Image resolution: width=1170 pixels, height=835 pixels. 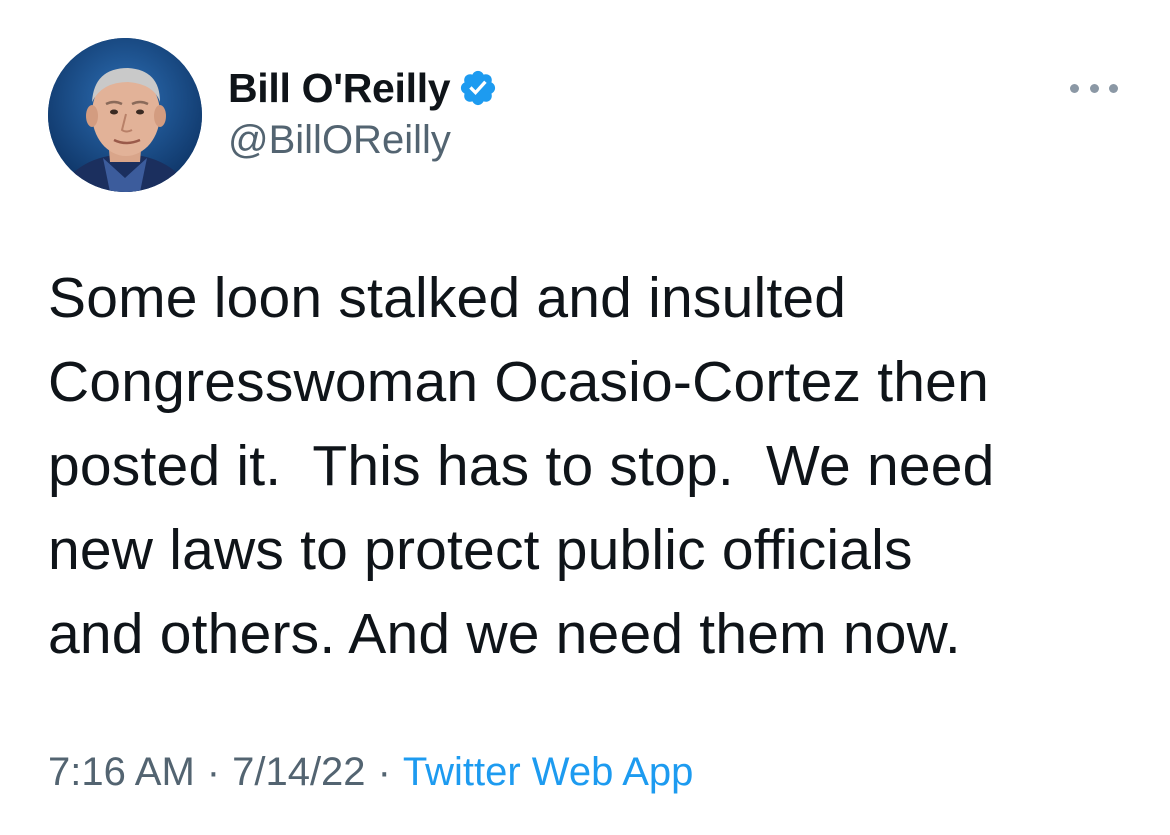 I want to click on tweet-time: 7:16 AM, so click(x=121, y=772).